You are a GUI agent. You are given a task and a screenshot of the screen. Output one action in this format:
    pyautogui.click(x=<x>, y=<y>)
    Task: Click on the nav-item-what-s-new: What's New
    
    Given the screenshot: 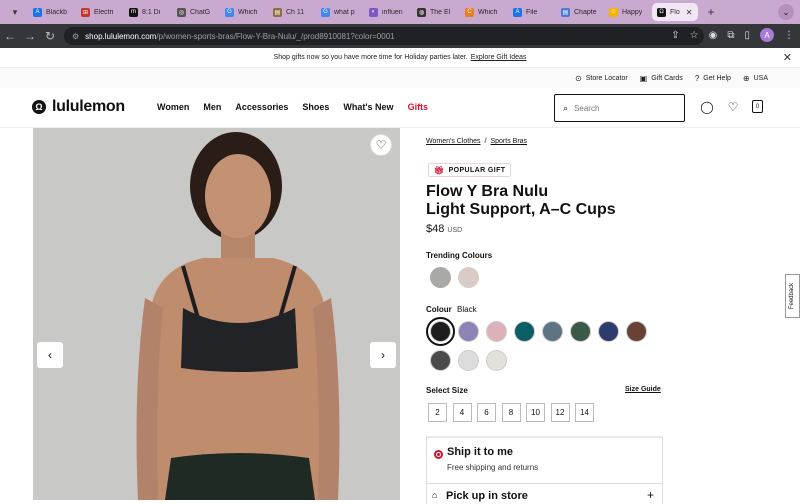 What is the action you would take?
    pyautogui.click(x=368, y=107)
    